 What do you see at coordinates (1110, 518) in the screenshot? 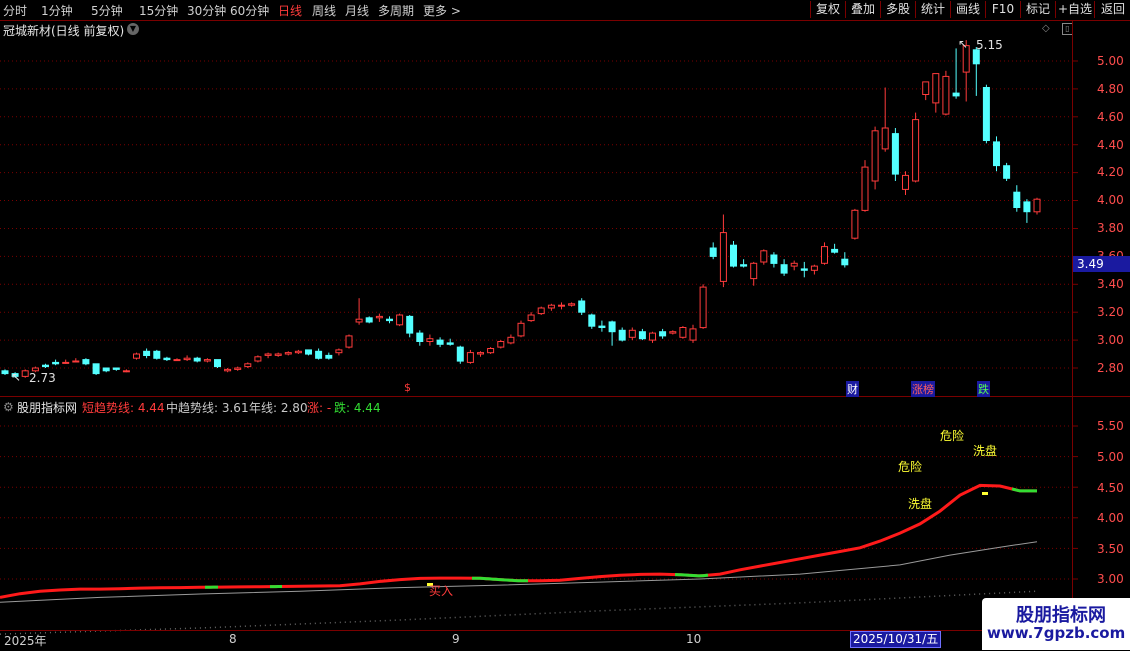
I see `indicator-tick: 4.00` at bounding box center [1110, 518].